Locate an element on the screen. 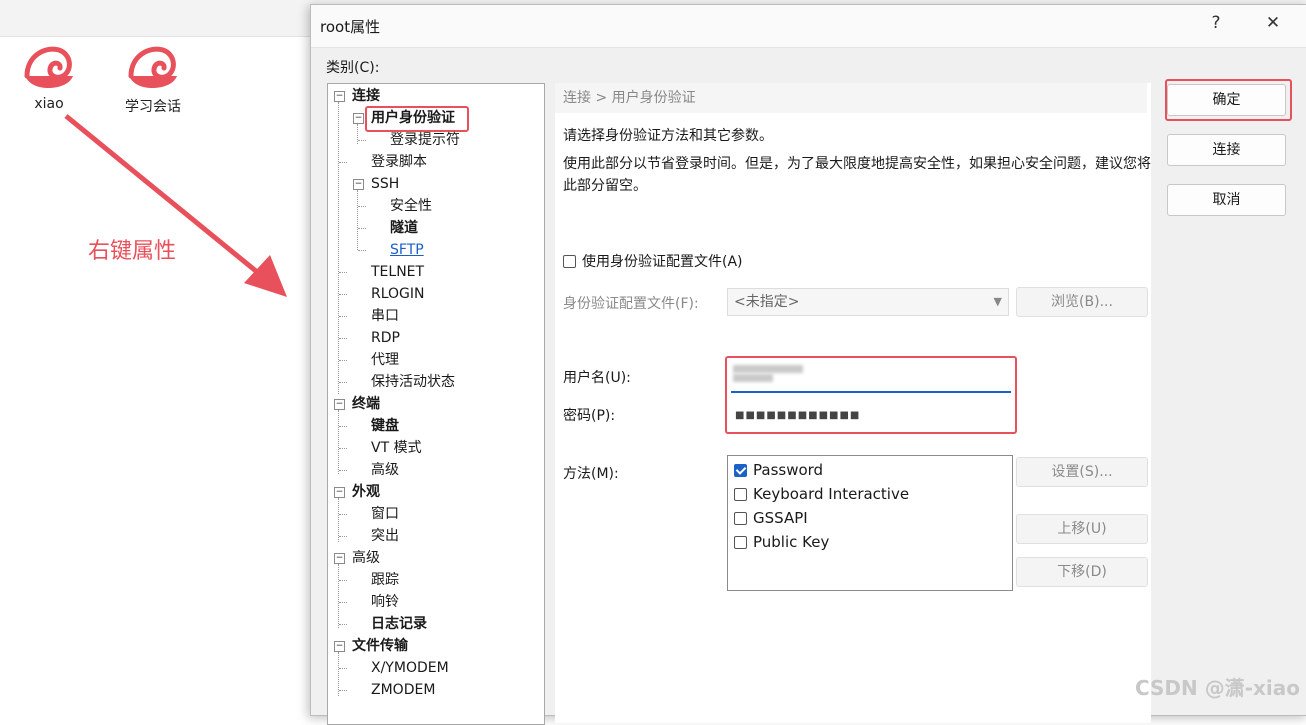  tree-item-bell: 响铃 is located at coordinates (385, 602).